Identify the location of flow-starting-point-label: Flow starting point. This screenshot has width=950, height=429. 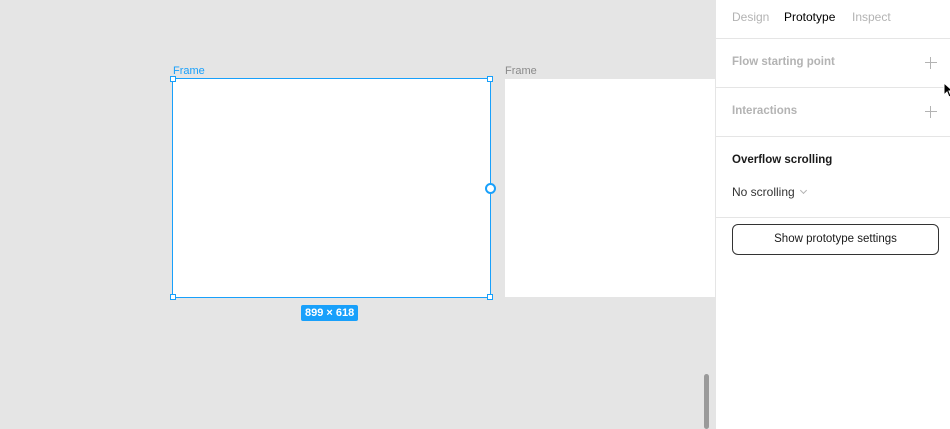
(783, 62).